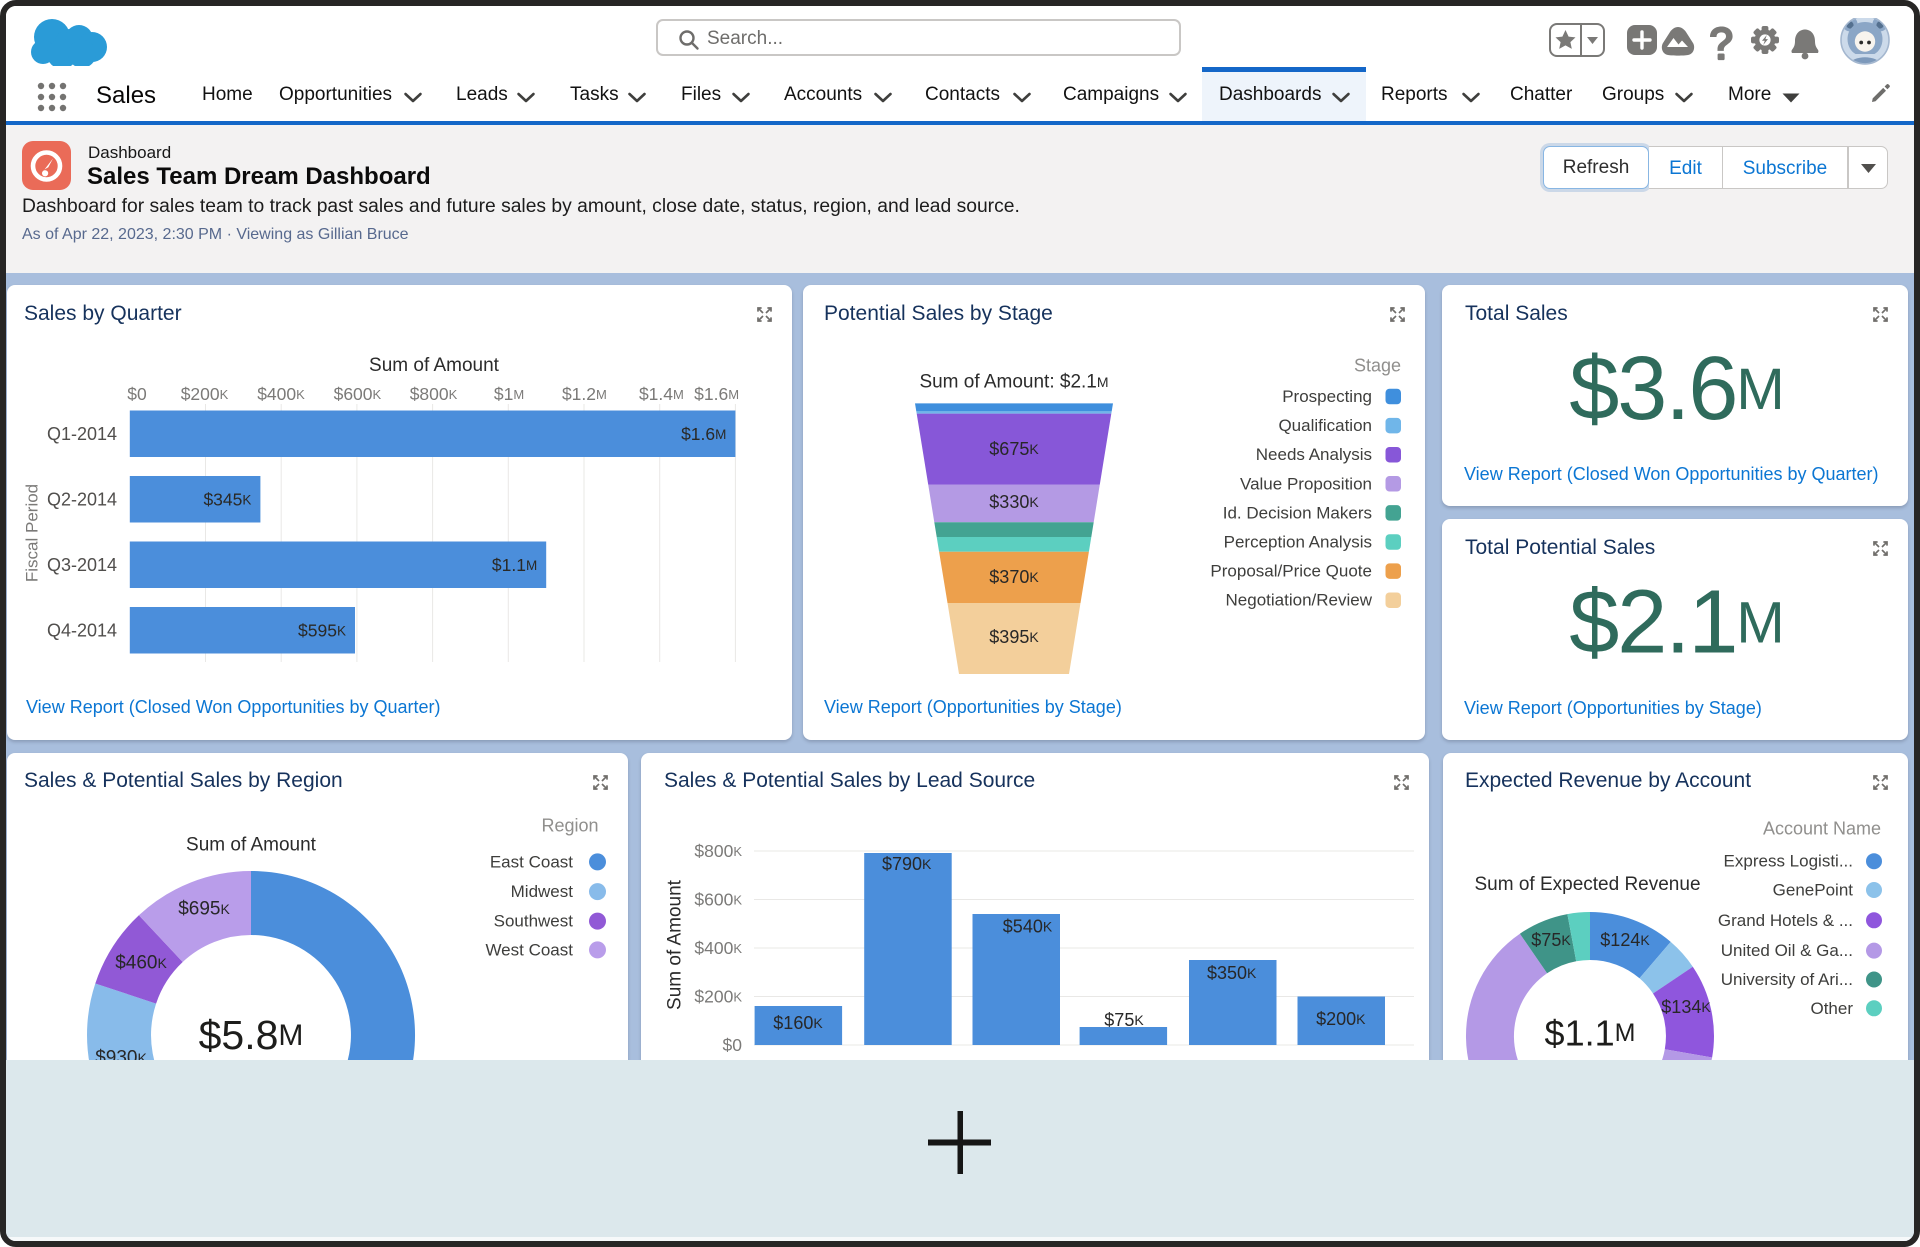 The width and height of the screenshot is (1920, 1247). I want to click on svg-text: Proposal/Price Quote, so click(1291, 571).